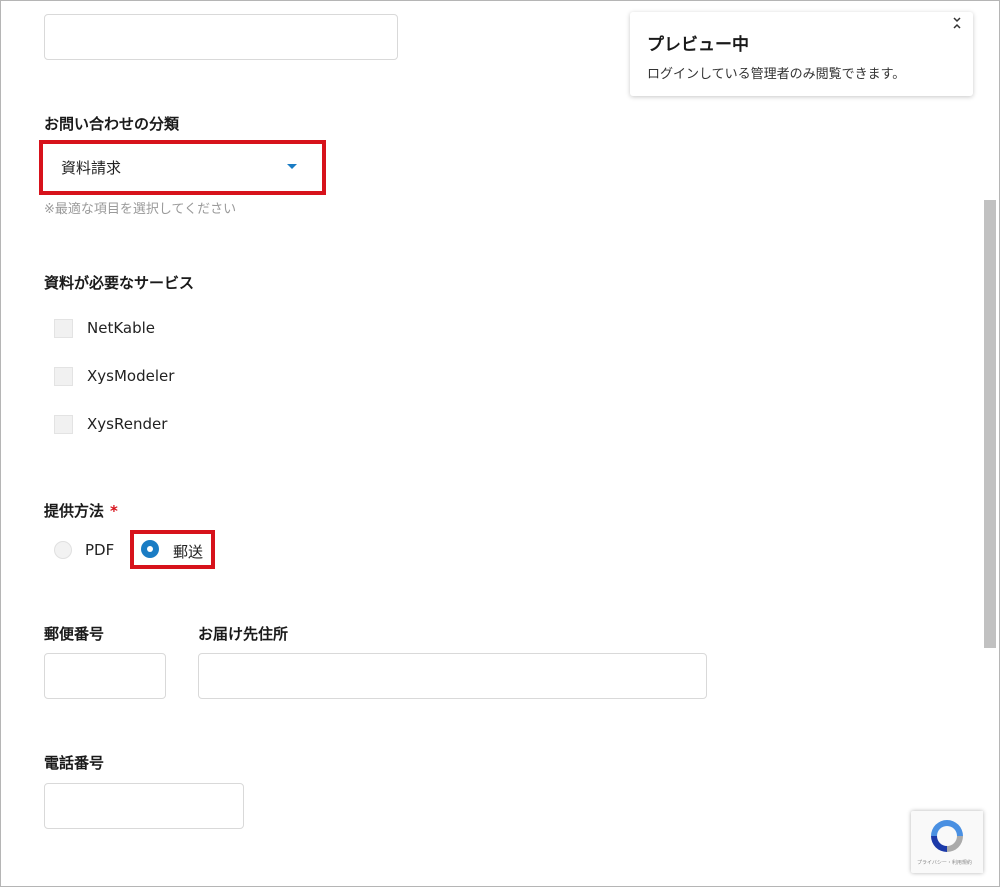  Describe the element at coordinates (105, 676) in the screenshot. I see `postal-code-input` at that location.